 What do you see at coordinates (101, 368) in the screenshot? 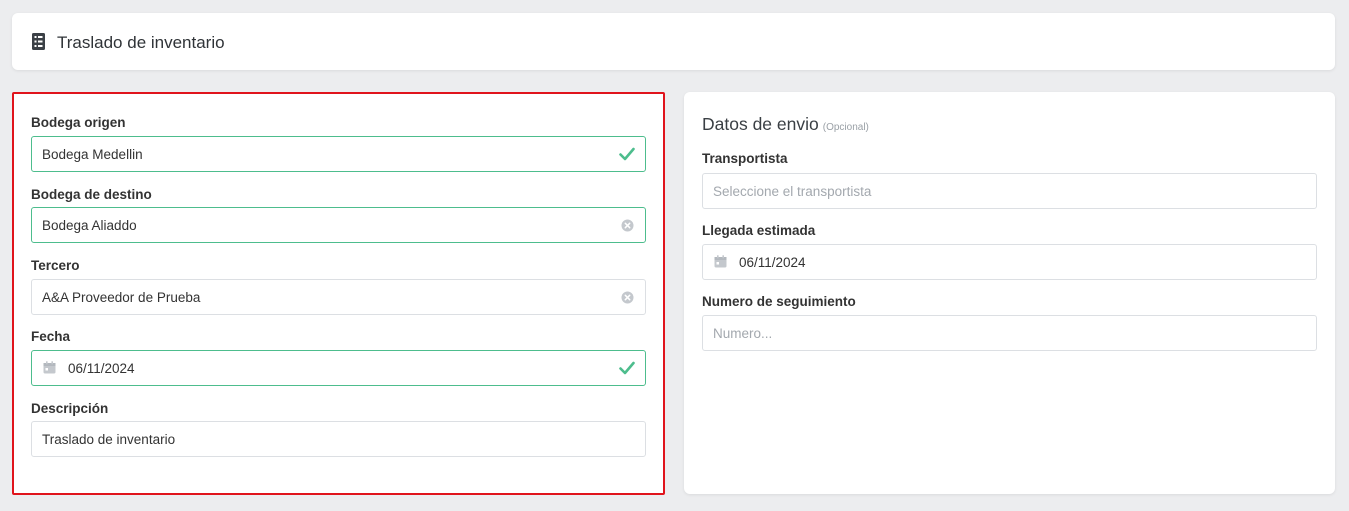
I see `date-value: 06/11/2024` at bounding box center [101, 368].